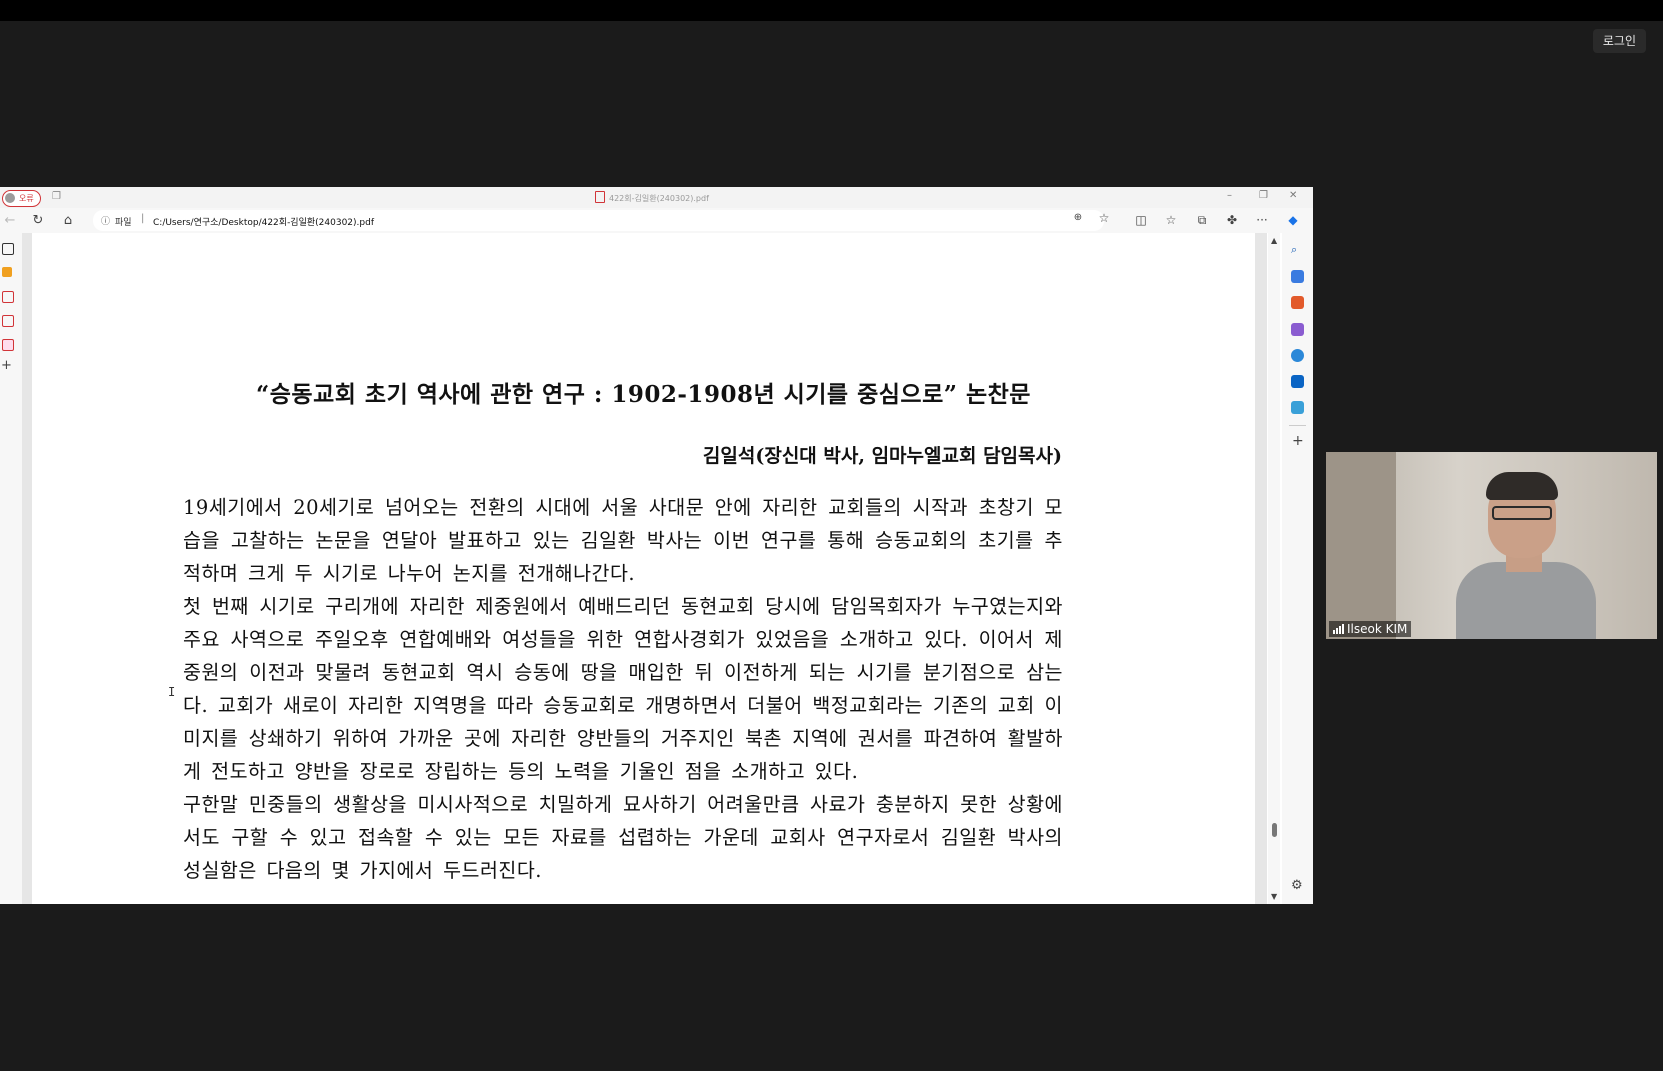 Image resolution: width=1663 pixels, height=1071 pixels. Describe the element at coordinates (38, 220) in the screenshot. I see `refresh-icon: ↻` at that location.